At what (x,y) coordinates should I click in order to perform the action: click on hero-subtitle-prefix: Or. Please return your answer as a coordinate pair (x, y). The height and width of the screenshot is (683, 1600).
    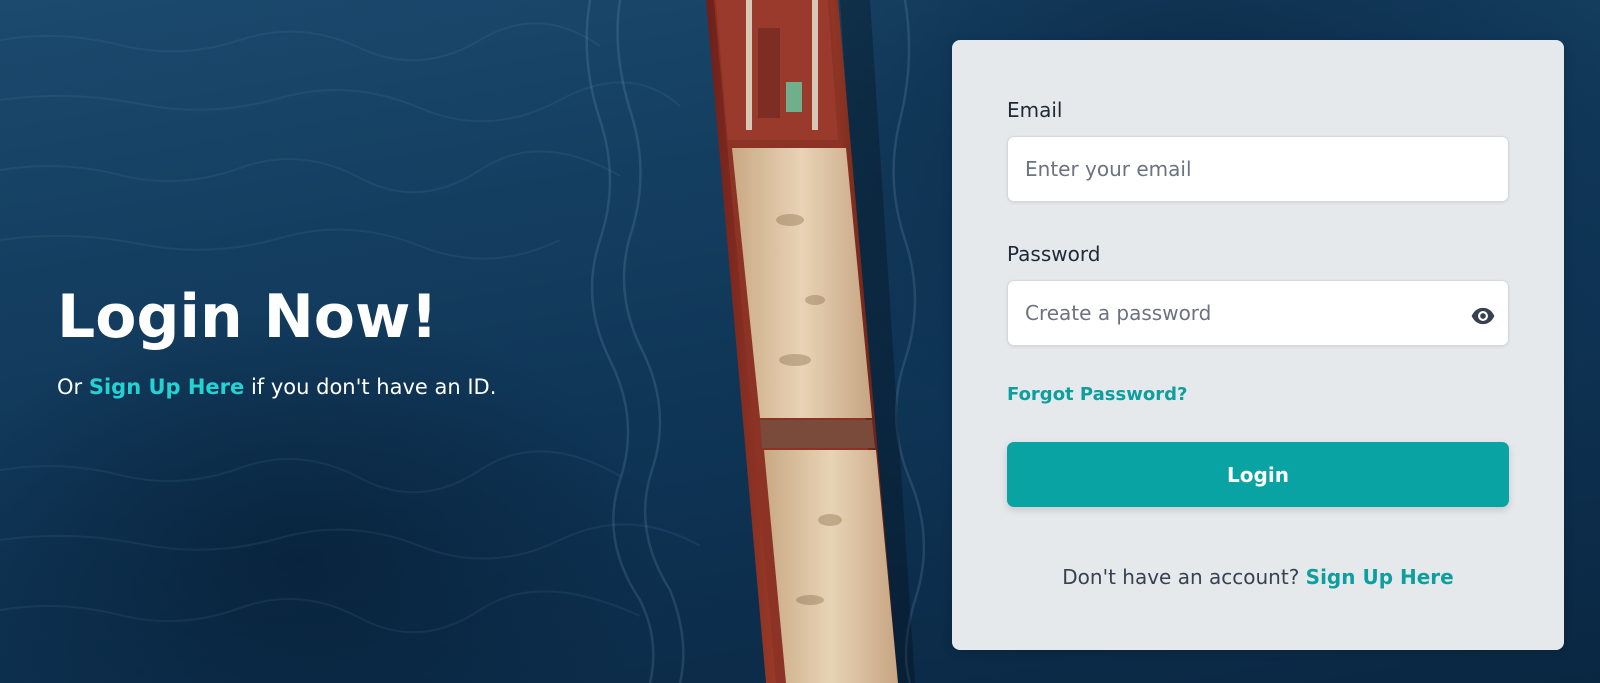
    Looking at the image, I should click on (73, 387).